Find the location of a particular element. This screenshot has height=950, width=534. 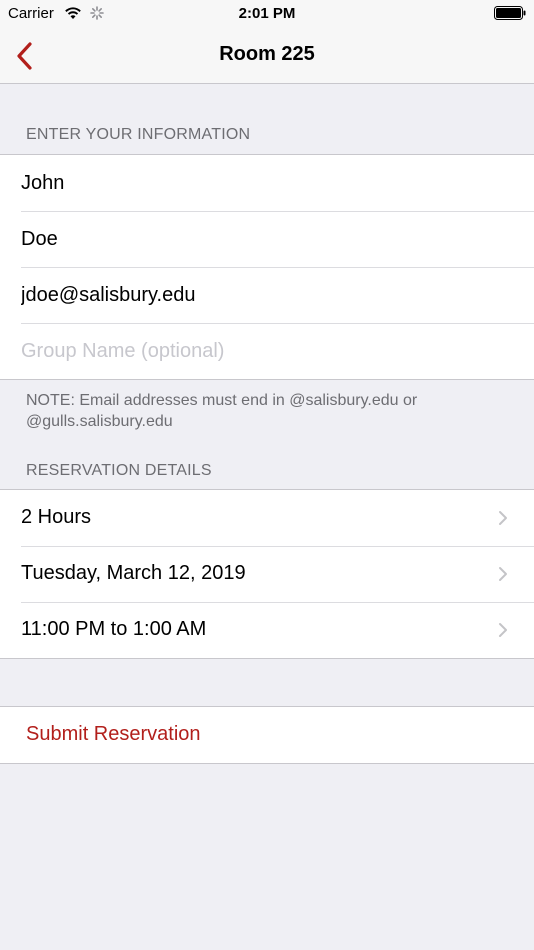

page-title: Room 225 is located at coordinates (267, 54).